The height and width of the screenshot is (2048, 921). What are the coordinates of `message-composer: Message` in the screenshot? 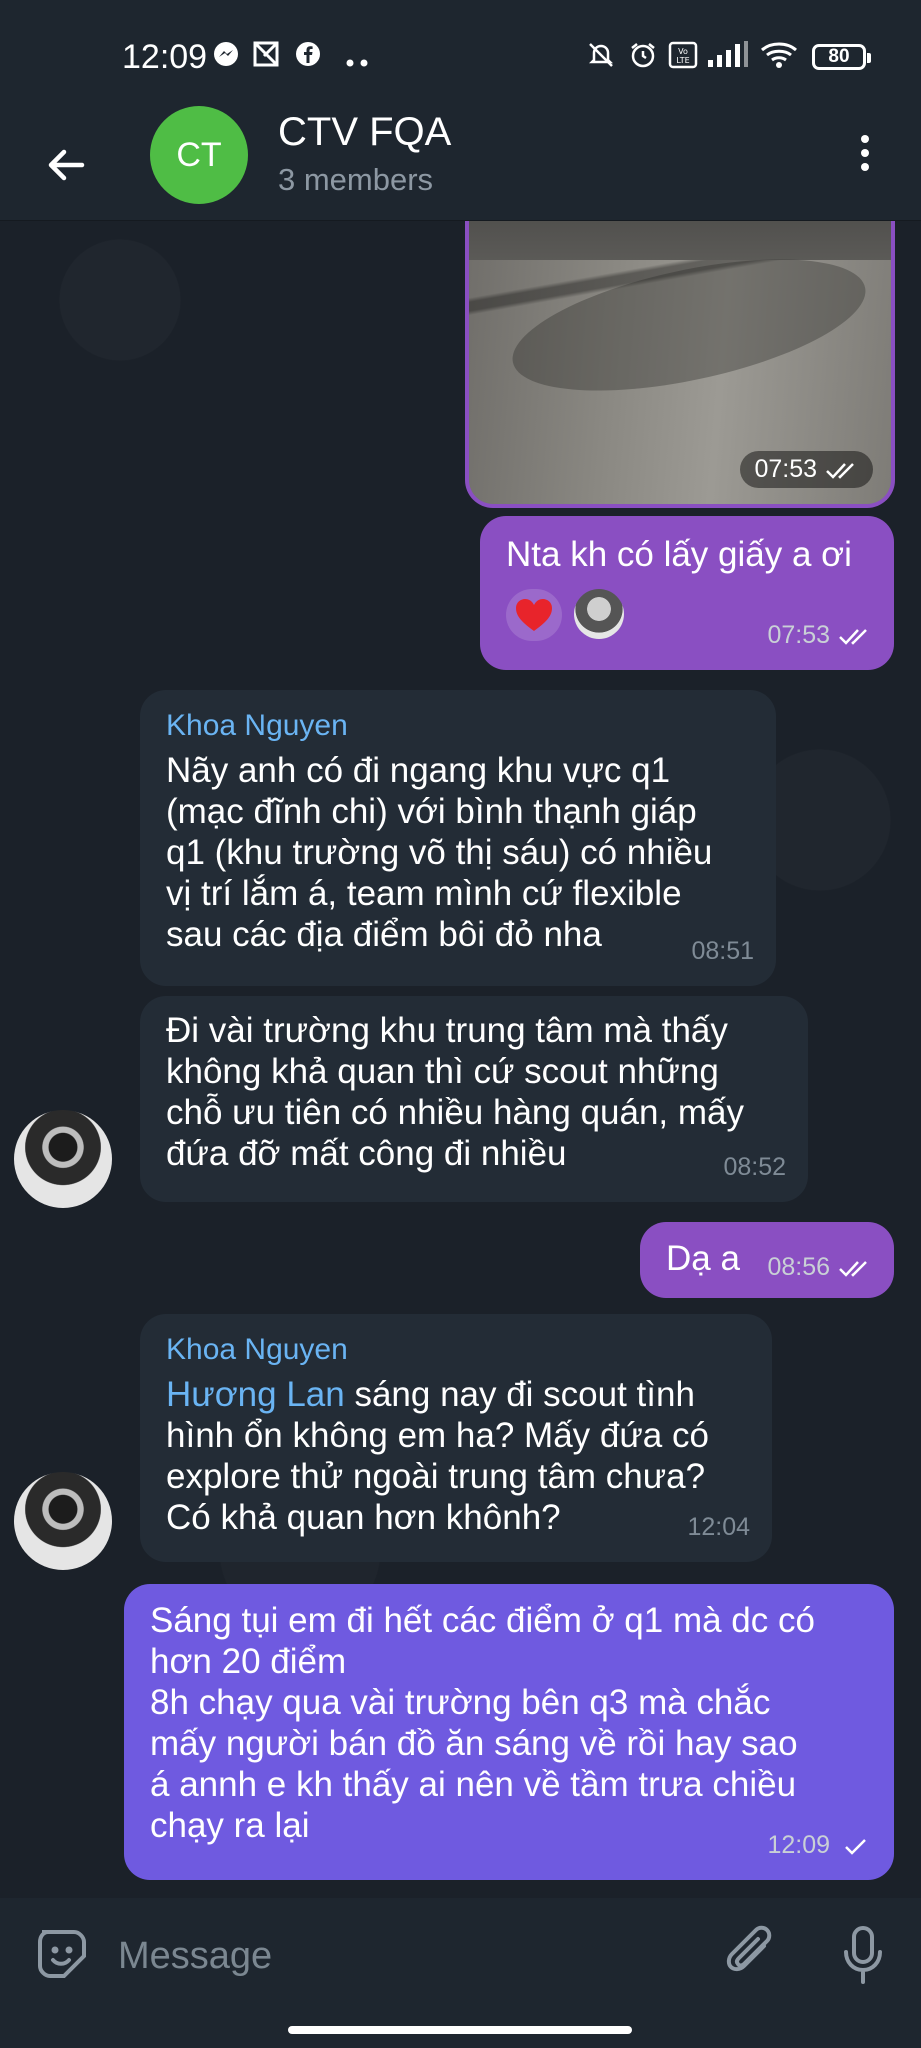 It's located at (460, 1973).